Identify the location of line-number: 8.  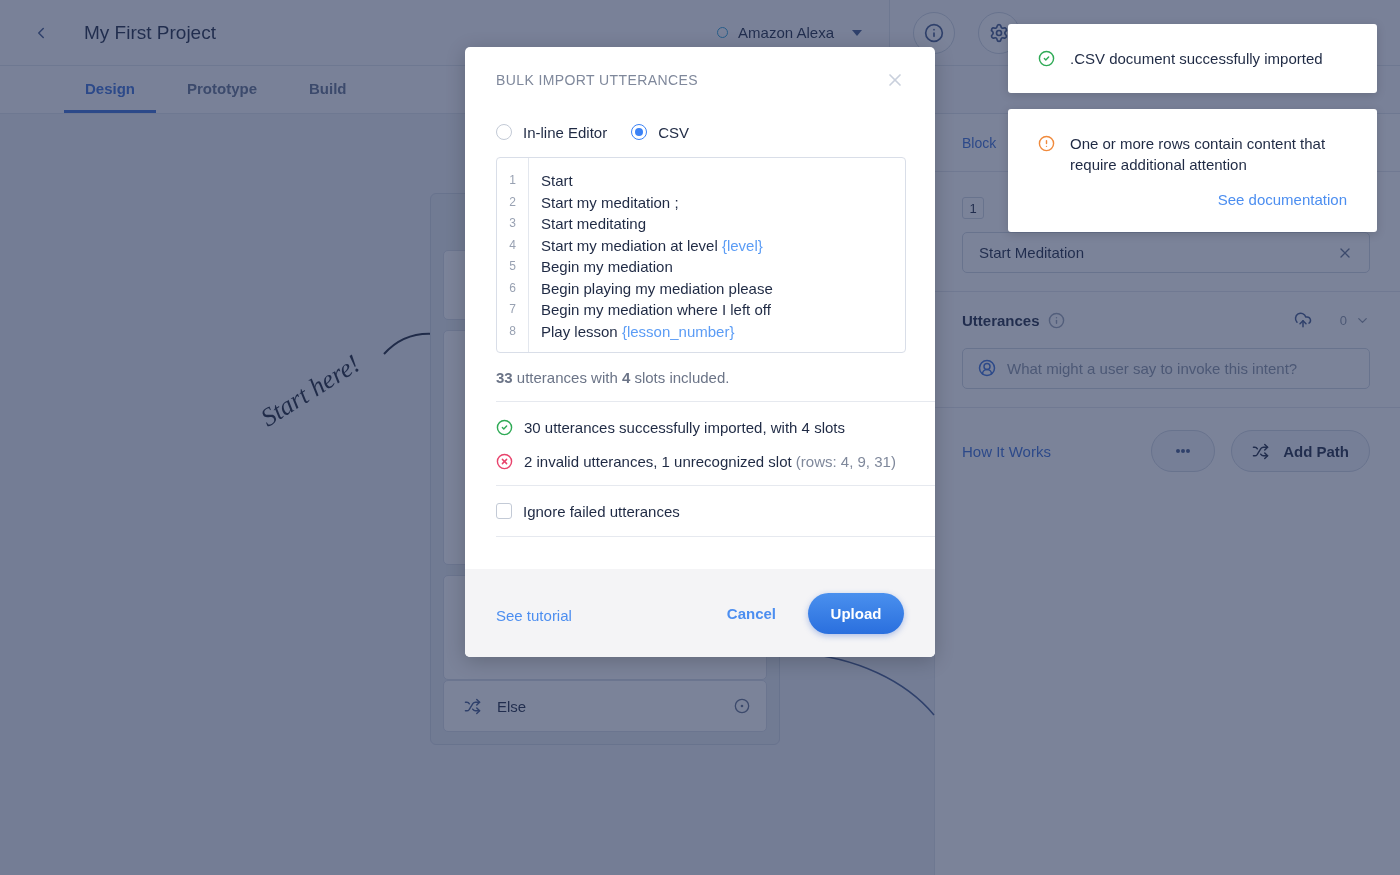
(512, 331).